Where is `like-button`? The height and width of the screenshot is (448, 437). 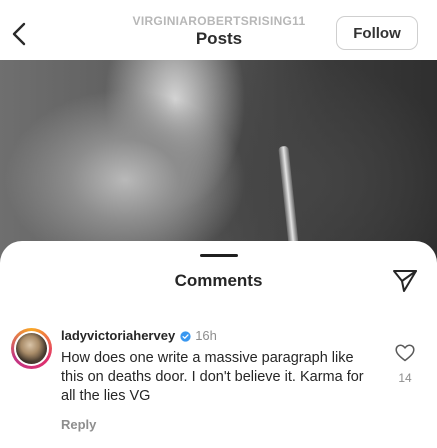
like-button is located at coordinates (405, 353).